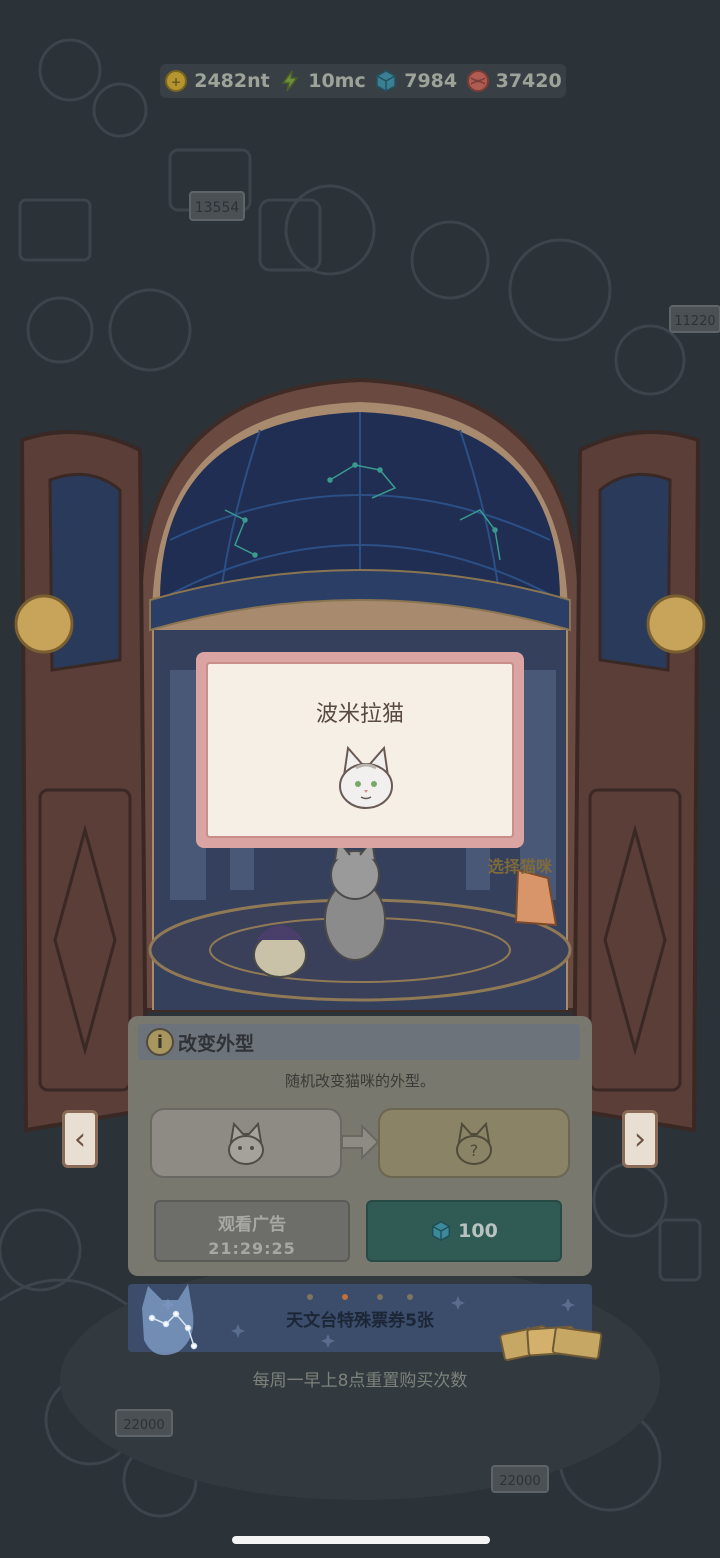  I want to click on select-cat-label: 选择猫咪, so click(520, 865).